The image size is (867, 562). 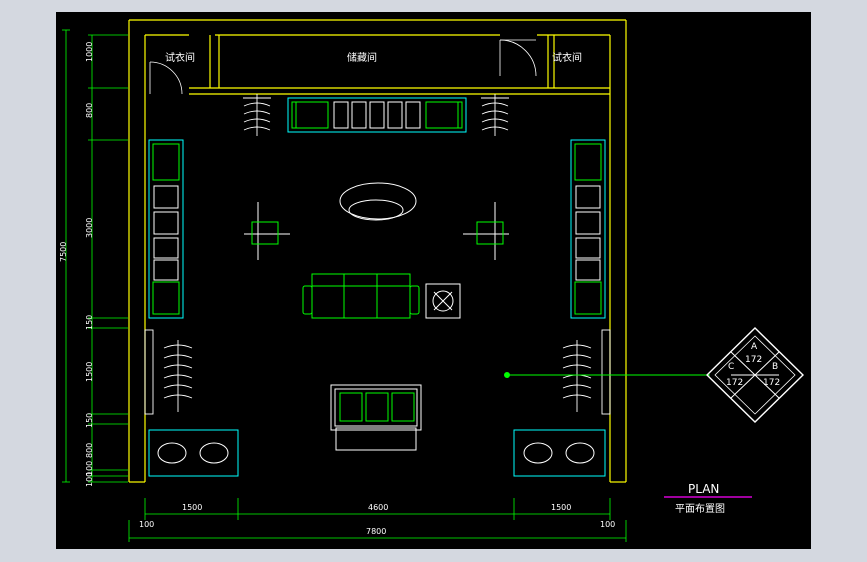 I want to click on dim-h-total: 7800, so click(x=376, y=531).